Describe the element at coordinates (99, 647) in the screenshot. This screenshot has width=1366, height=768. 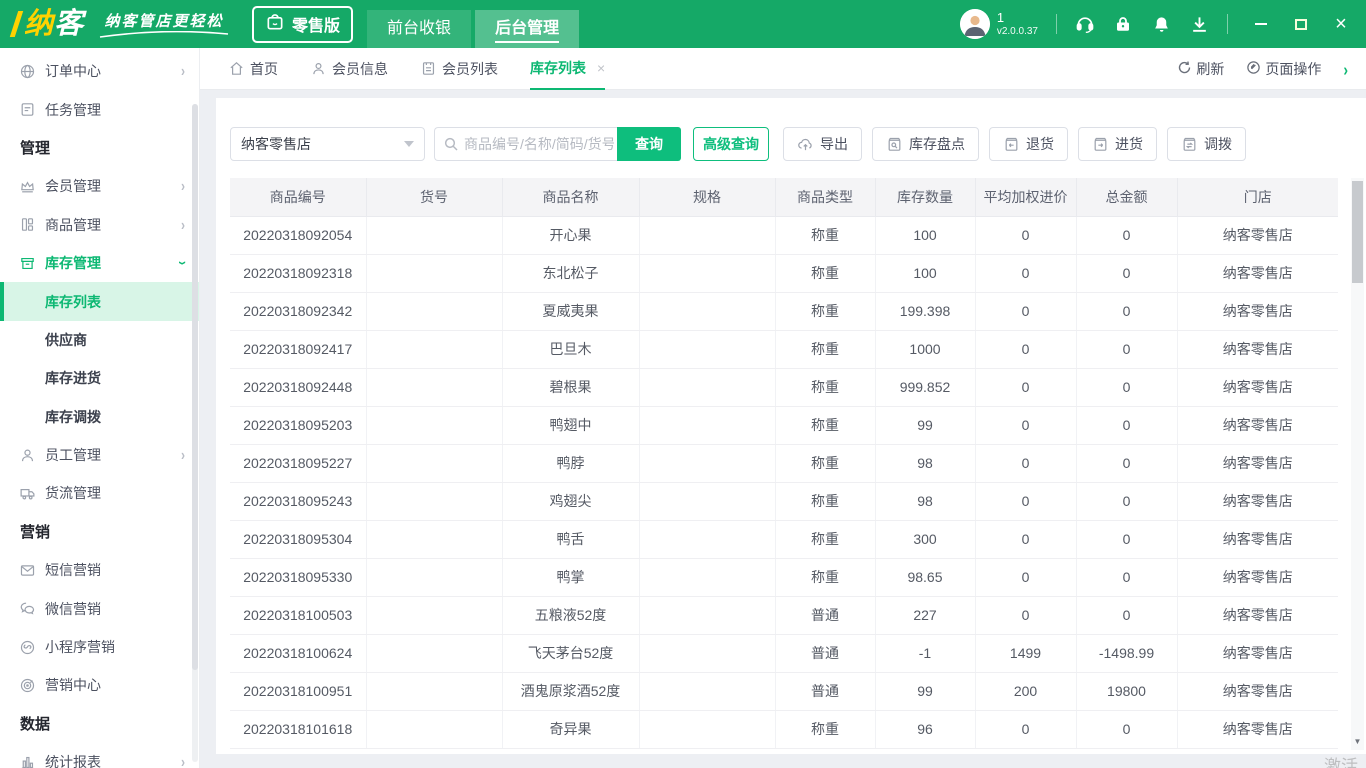
I see `sidebar-item-小程序营销: 小程序营销` at that location.